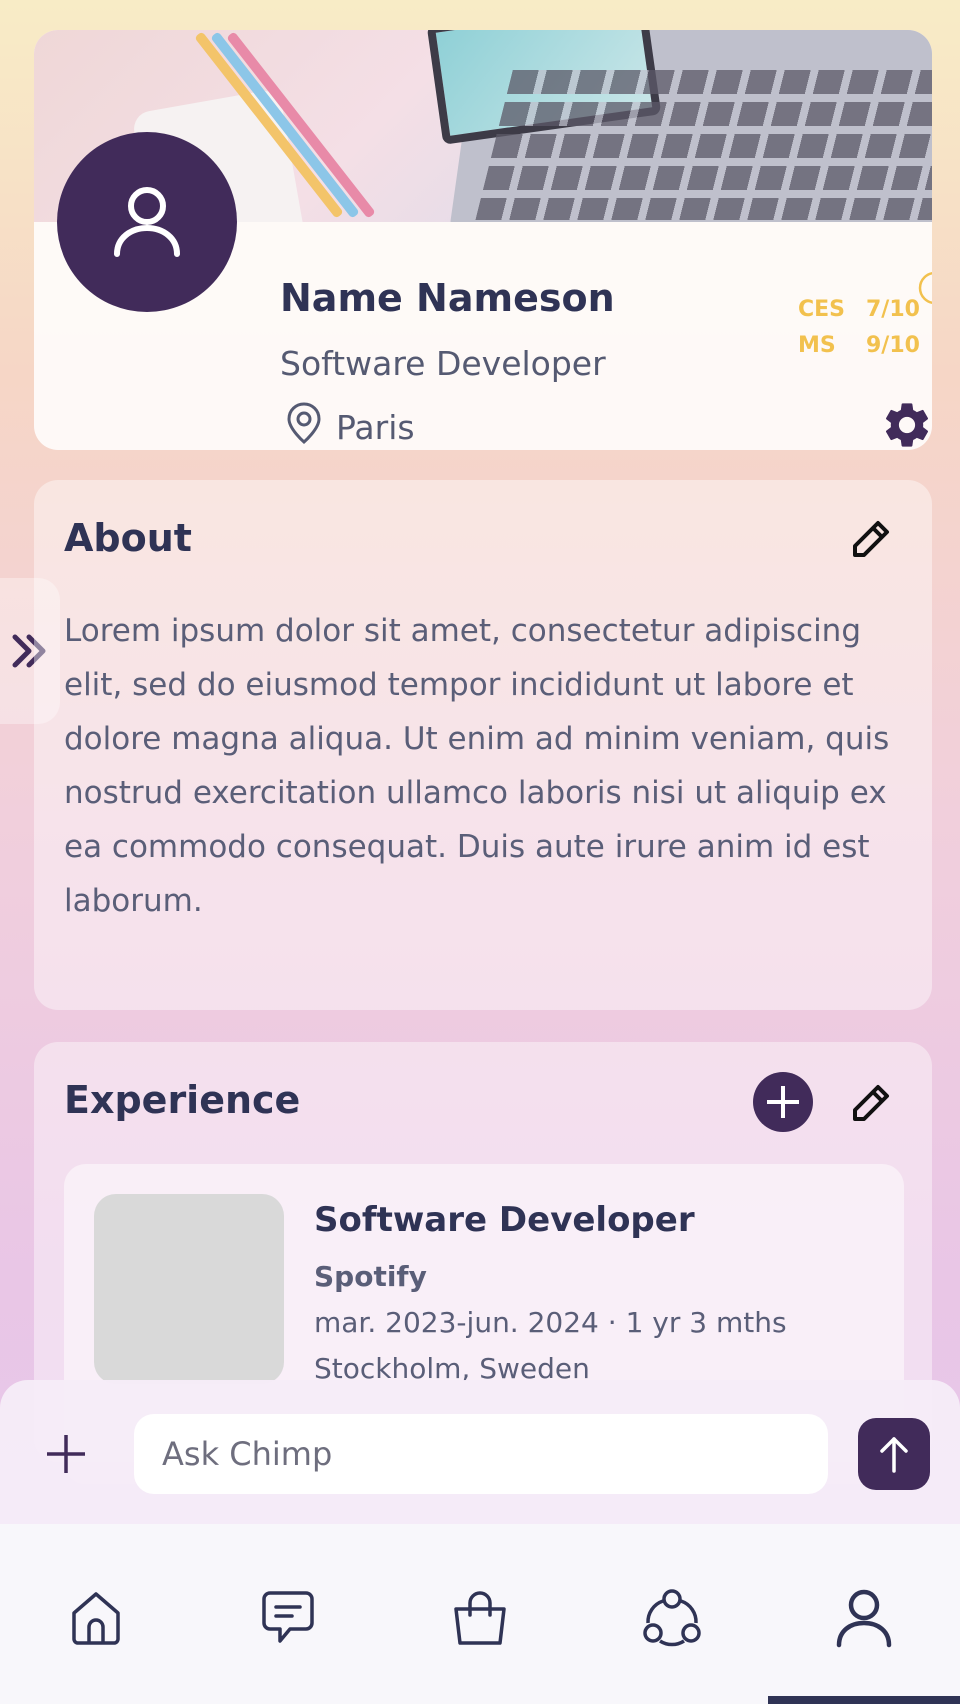 The height and width of the screenshot is (1704, 960). Describe the element at coordinates (859, 328) in the screenshot. I see `score-panel: CES 7/10 MS 9/10` at that location.